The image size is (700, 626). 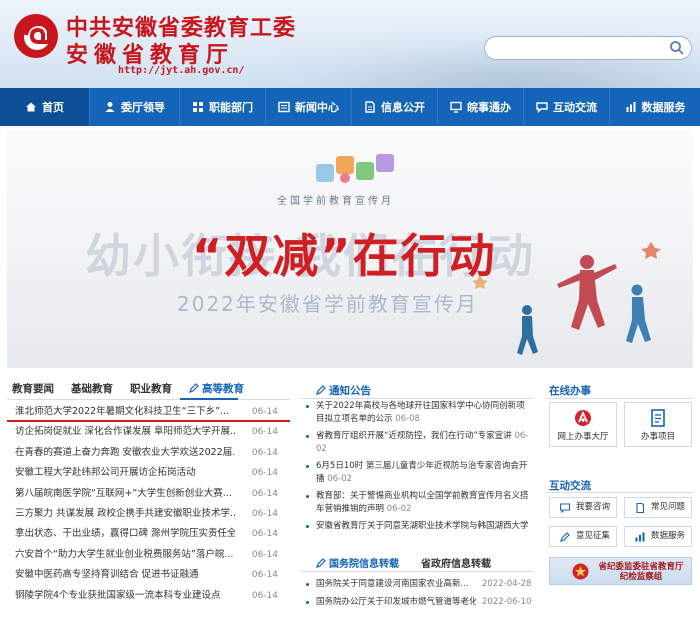 I want to click on list-item: 访企拓岗促就业 深化合作谋发展 阜阳师范大学开展... 06-14, so click(x=148, y=432).